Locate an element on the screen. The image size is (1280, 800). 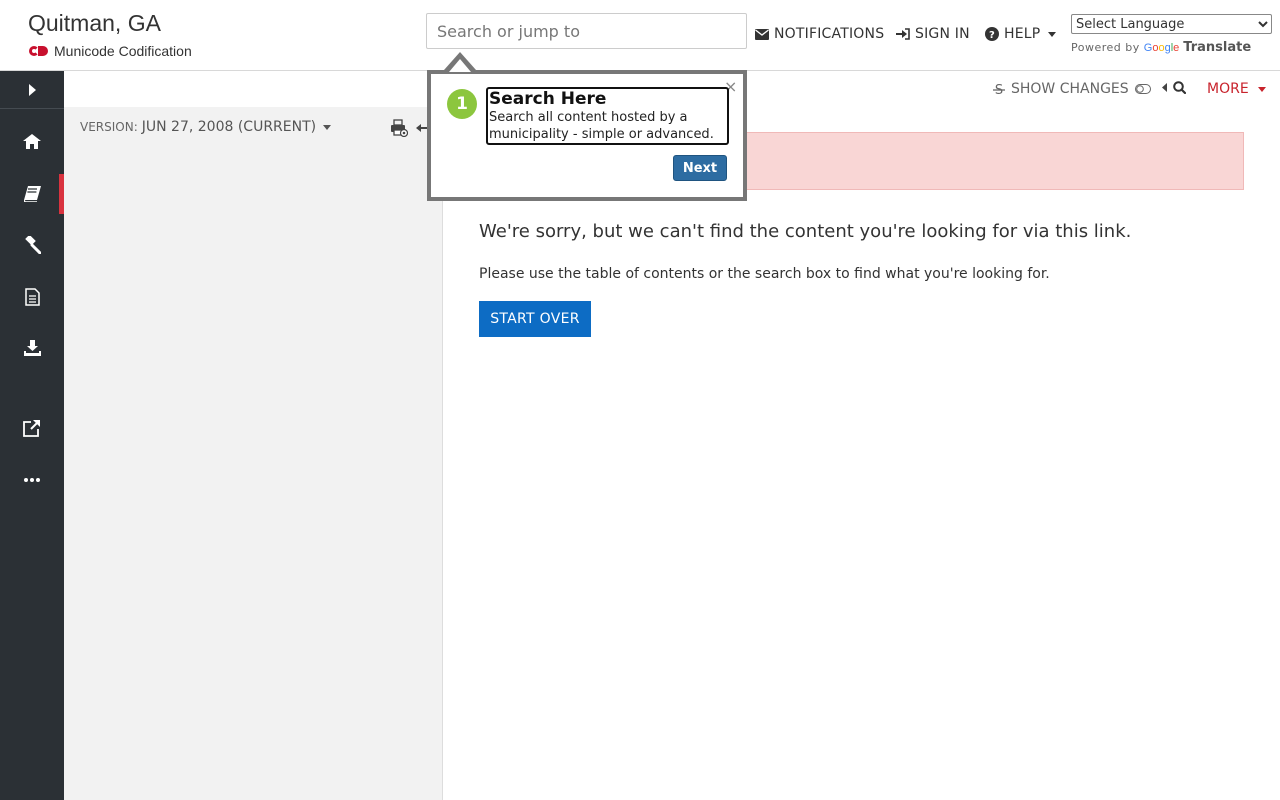
help-dropdown: ? HELP is located at coordinates (1021, 34).